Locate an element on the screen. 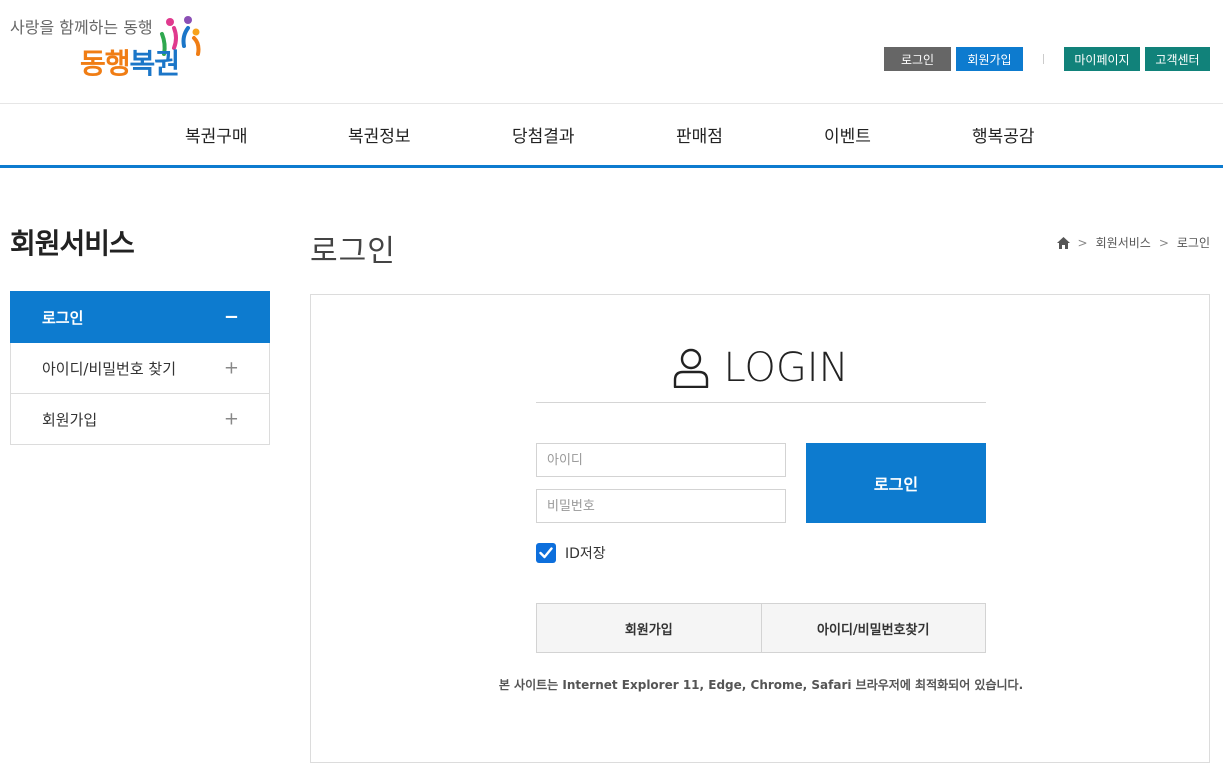  save-id-label: ID저장 is located at coordinates (585, 554).